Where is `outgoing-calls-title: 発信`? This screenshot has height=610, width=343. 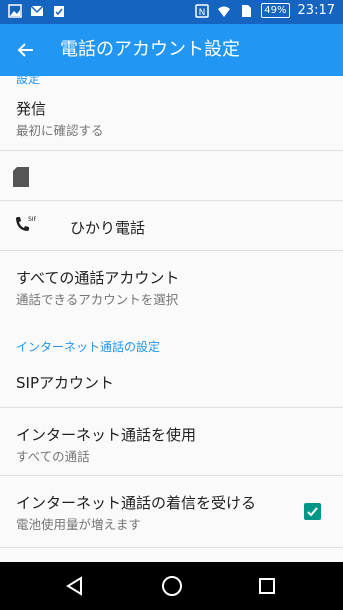
outgoing-calls-title: 発信 is located at coordinates (31, 109).